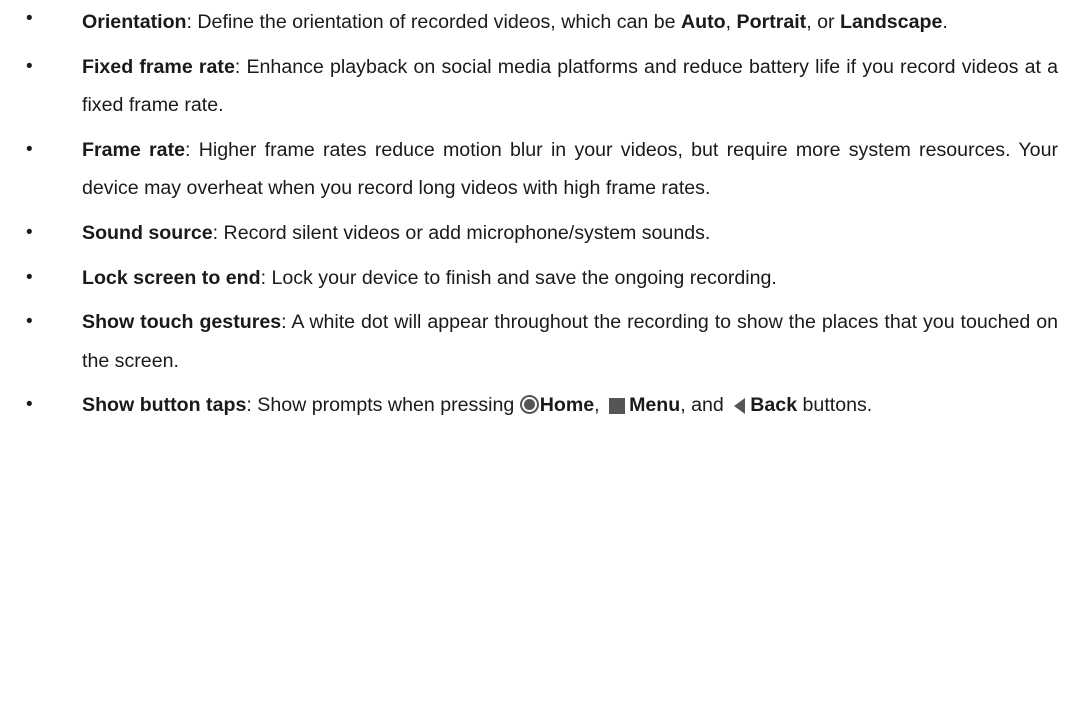 The height and width of the screenshot is (722, 1072). I want to click on menu-label: Menu, so click(655, 405).